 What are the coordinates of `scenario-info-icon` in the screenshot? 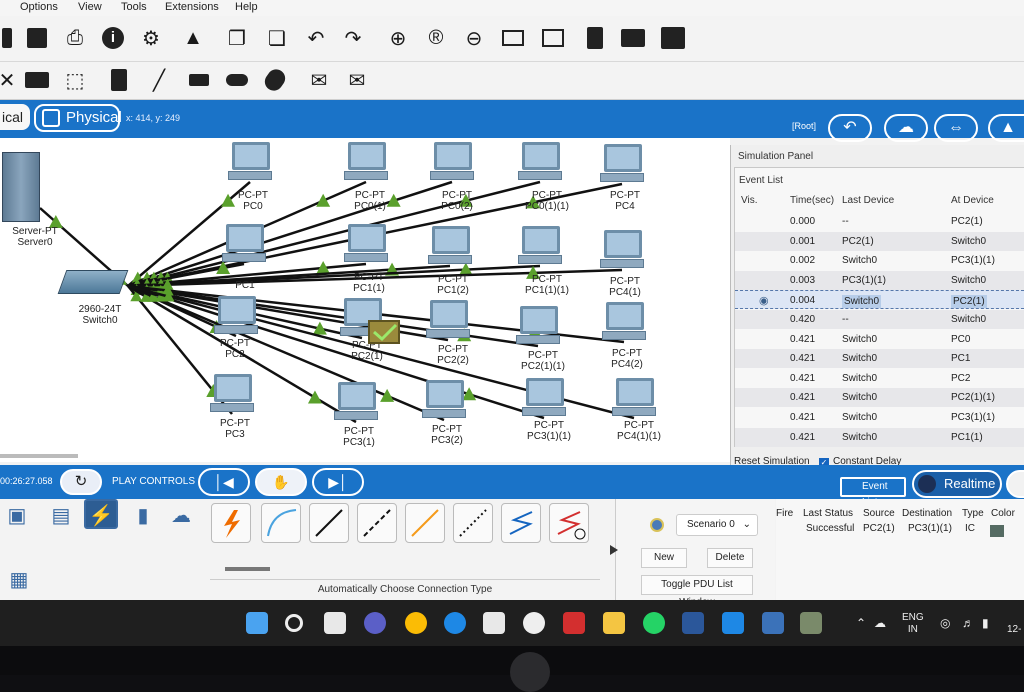 It's located at (657, 525).